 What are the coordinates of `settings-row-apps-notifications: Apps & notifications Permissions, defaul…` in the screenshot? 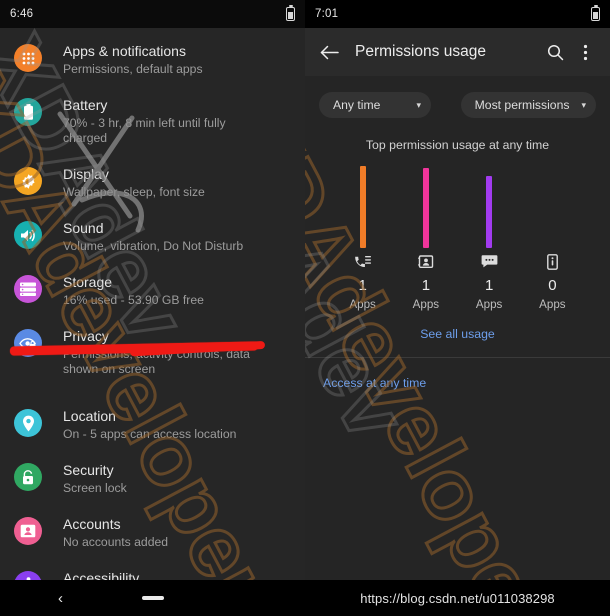 It's located at (152, 59).